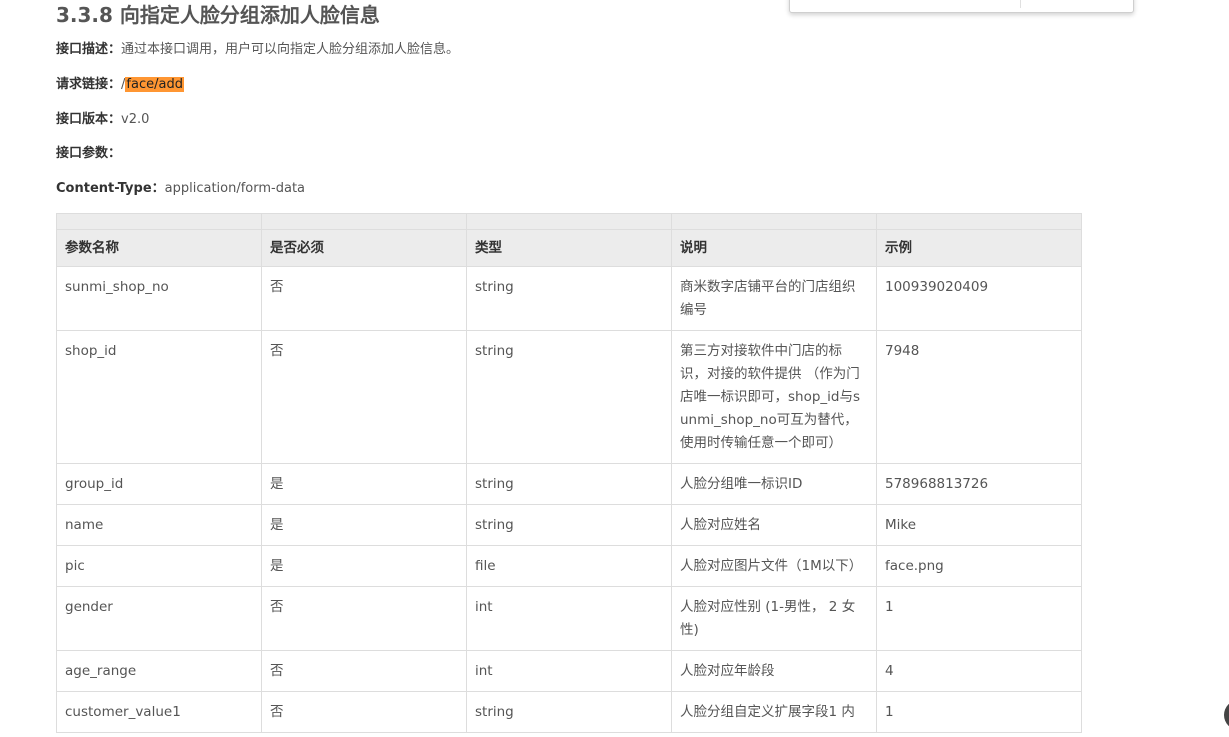 This screenshot has width=1229, height=737. Describe the element at coordinates (1226, 715) in the screenshot. I see `floating-action-button` at that location.